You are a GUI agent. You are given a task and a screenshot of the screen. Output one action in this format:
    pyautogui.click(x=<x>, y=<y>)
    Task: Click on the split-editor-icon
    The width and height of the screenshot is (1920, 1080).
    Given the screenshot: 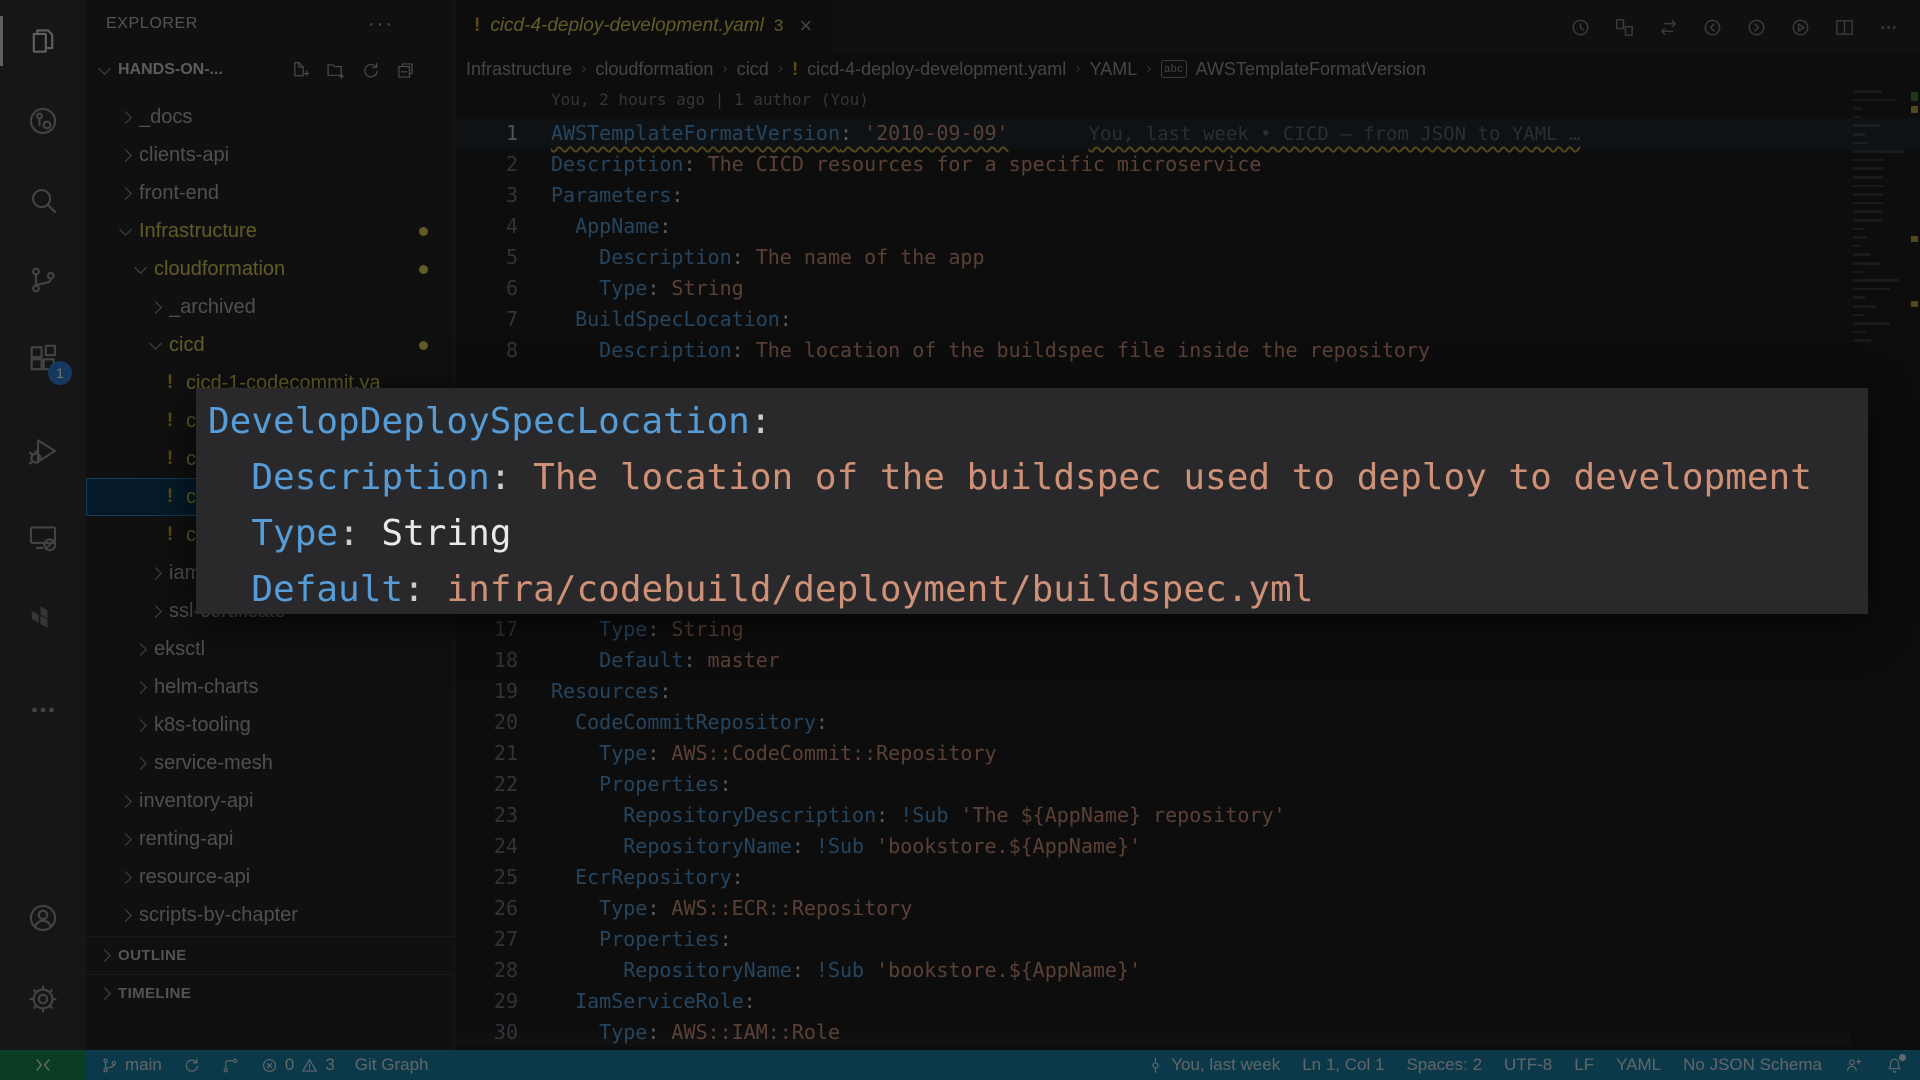 What is the action you would take?
    pyautogui.click(x=1844, y=27)
    